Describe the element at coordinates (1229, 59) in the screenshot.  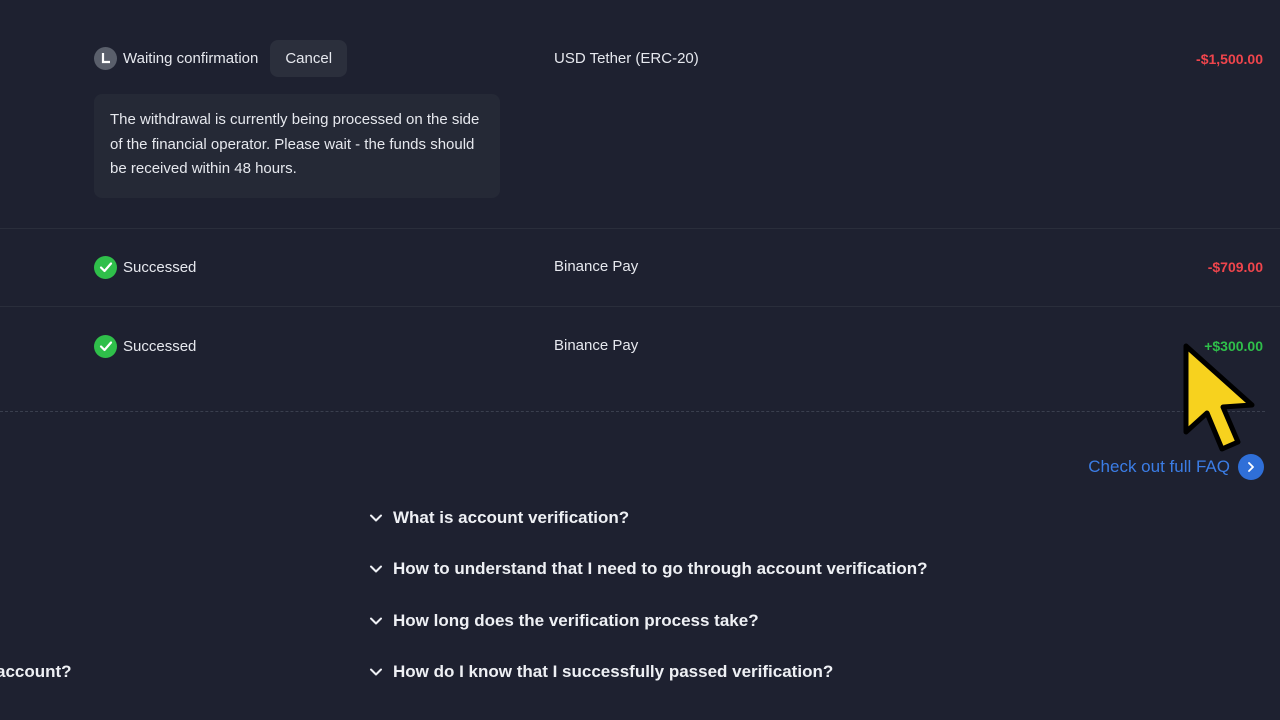
I see `amount: -$1,500.00` at that location.